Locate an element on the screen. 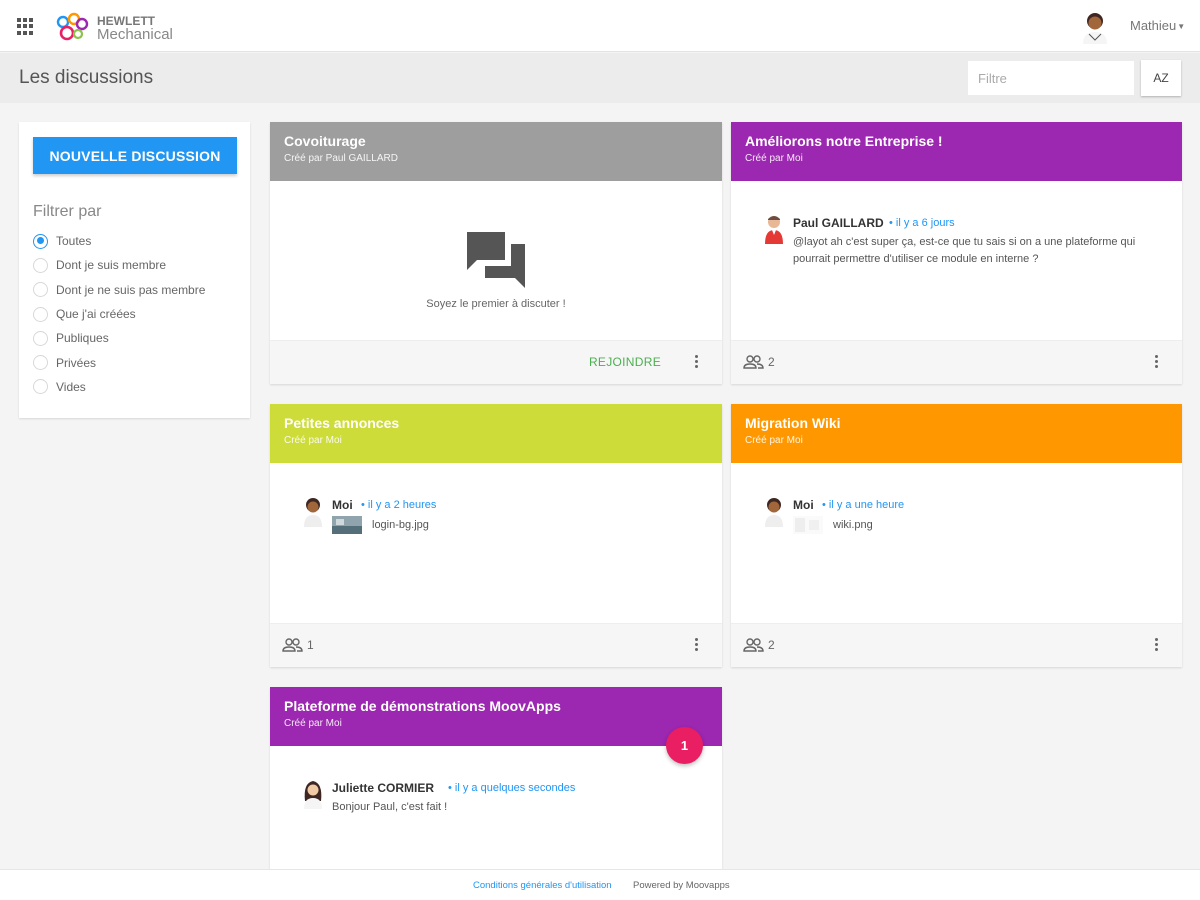 Image resolution: width=1200 pixels, height=900 pixels. empty-discussion-text: Soyez le premier à discuter ! is located at coordinates (496, 304).